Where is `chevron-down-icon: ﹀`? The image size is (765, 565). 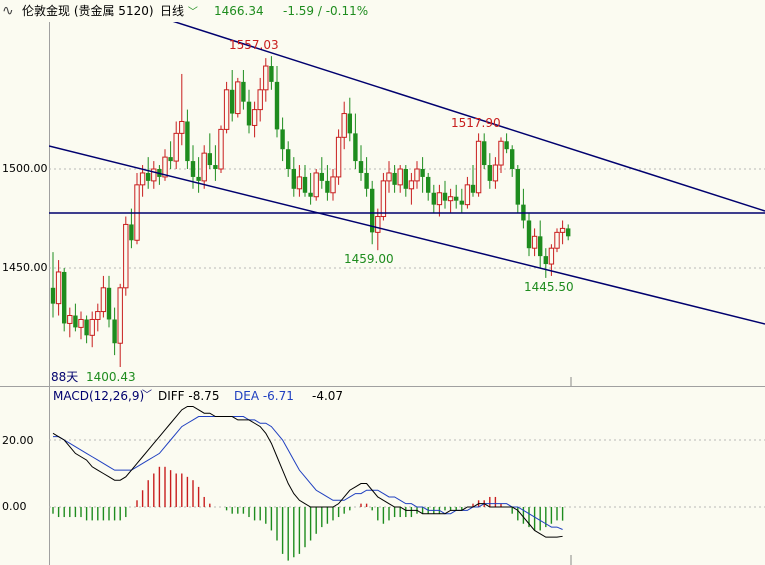
chevron-down-icon: ﹀ is located at coordinates (192, 12).